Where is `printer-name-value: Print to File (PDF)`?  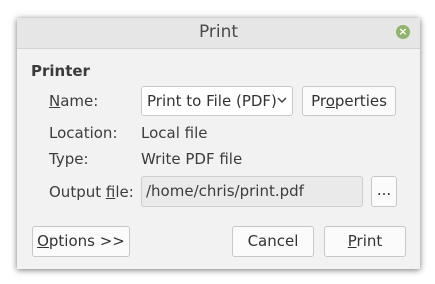 printer-name-value: Print to File (PDF) is located at coordinates (212, 101).